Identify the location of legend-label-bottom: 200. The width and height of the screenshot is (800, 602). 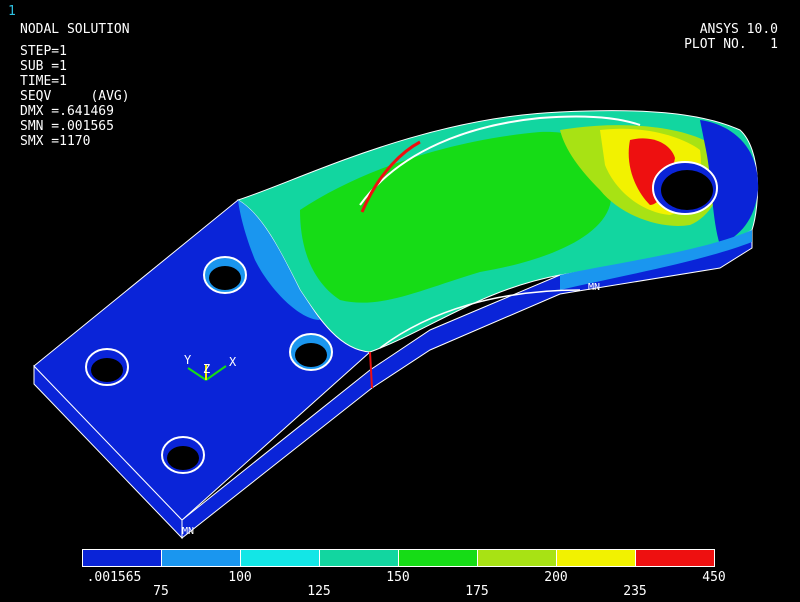
(556, 577).